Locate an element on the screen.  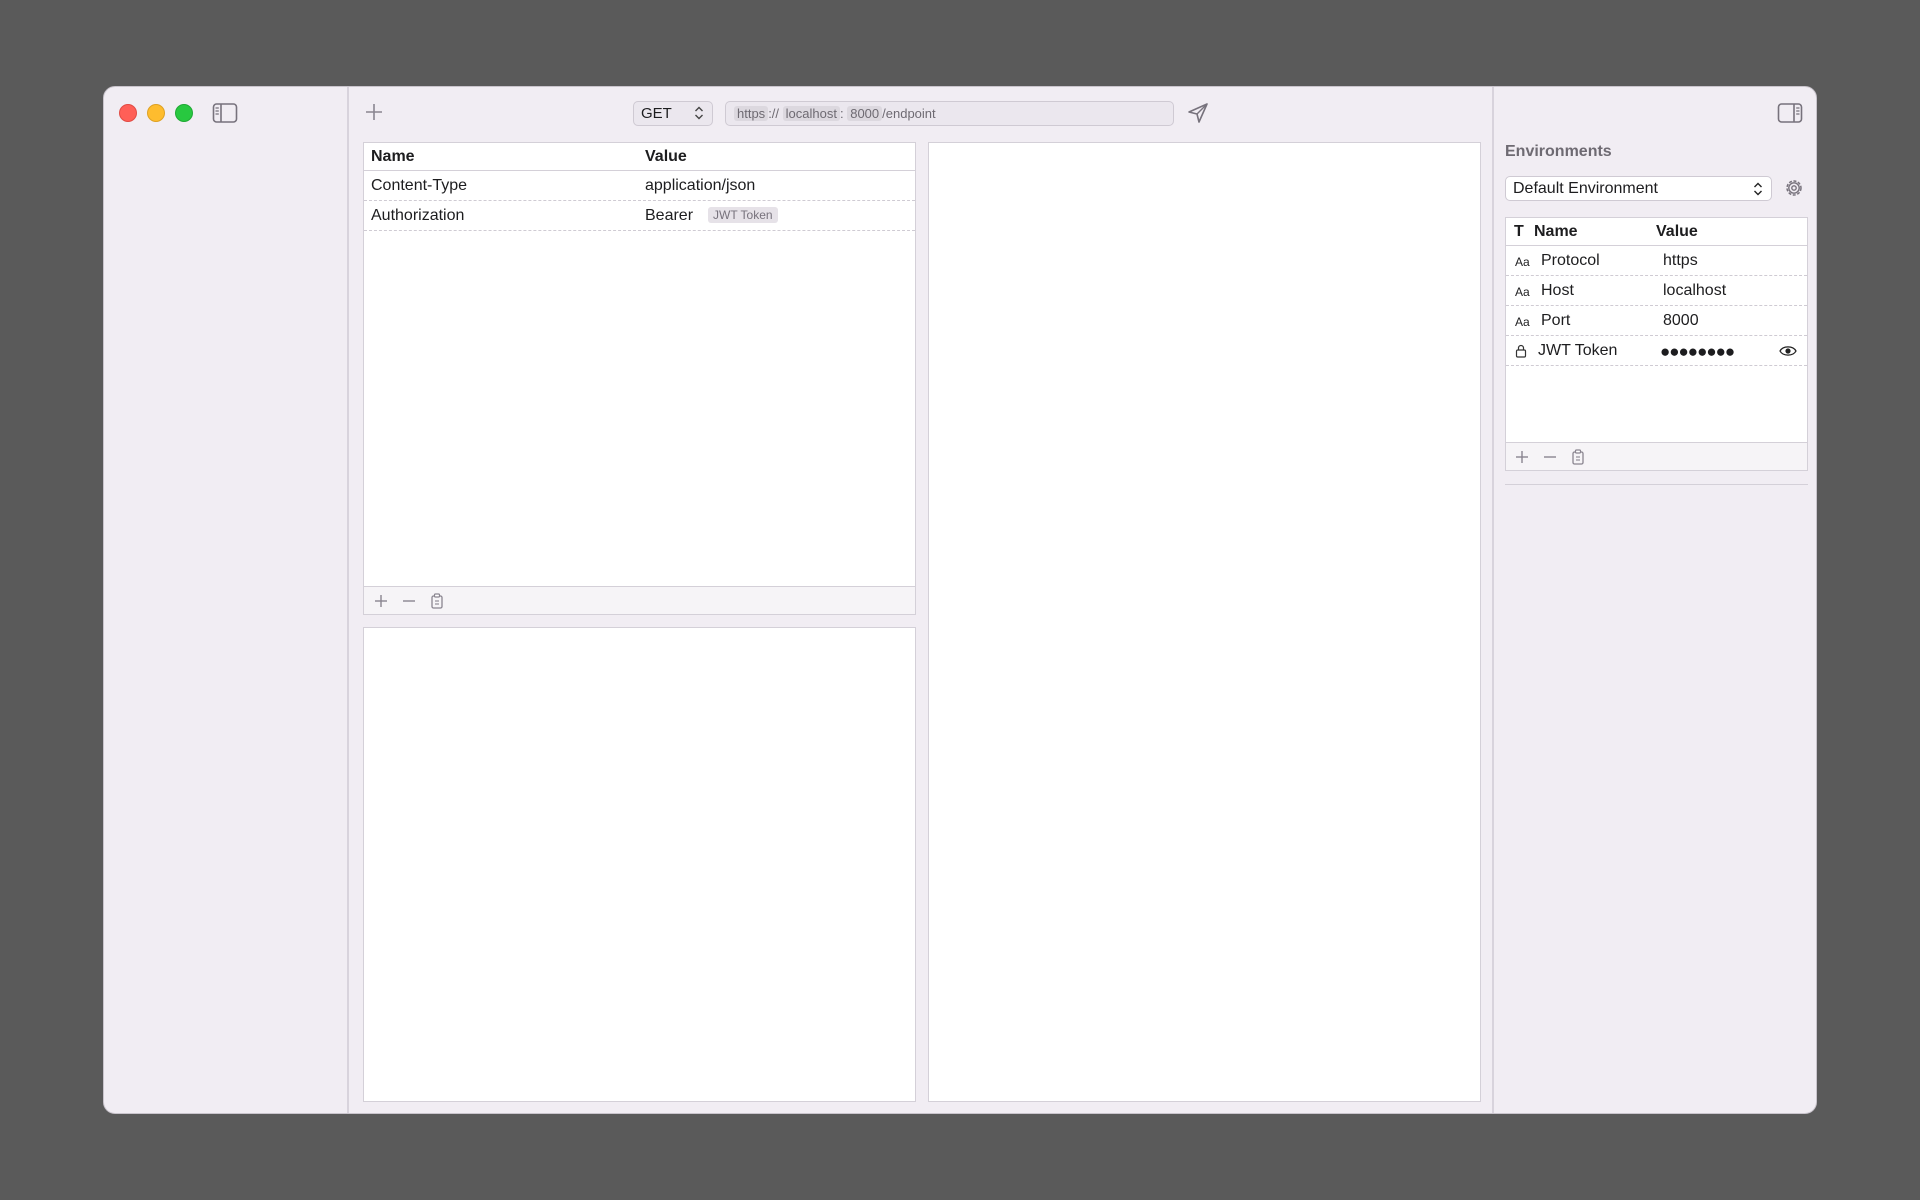
table-row: JWT Token ●●●●●●●● is located at coordinates (1656, 351).